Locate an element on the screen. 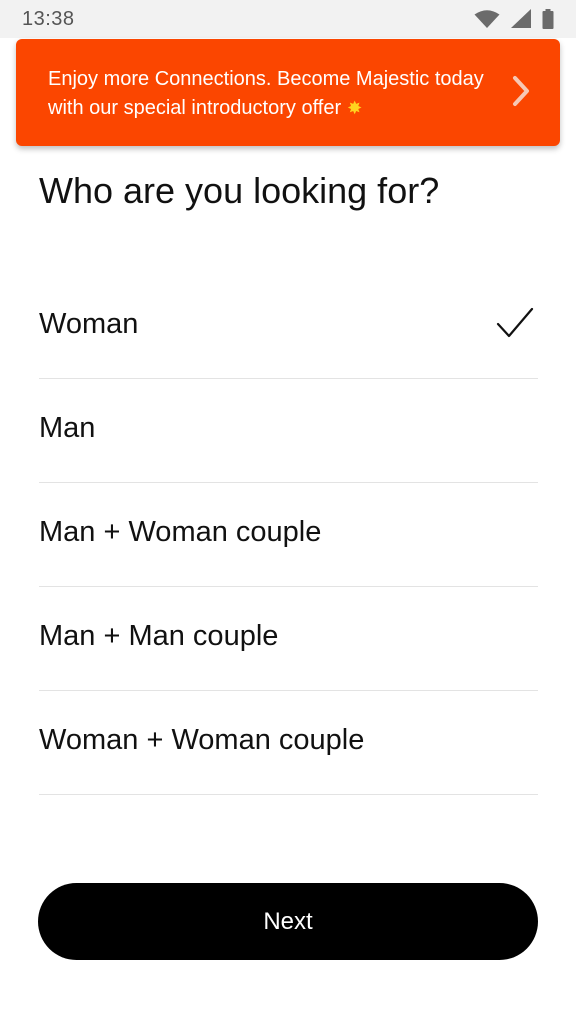  status-bar: 13:38 is located at coordinates (288, 19).